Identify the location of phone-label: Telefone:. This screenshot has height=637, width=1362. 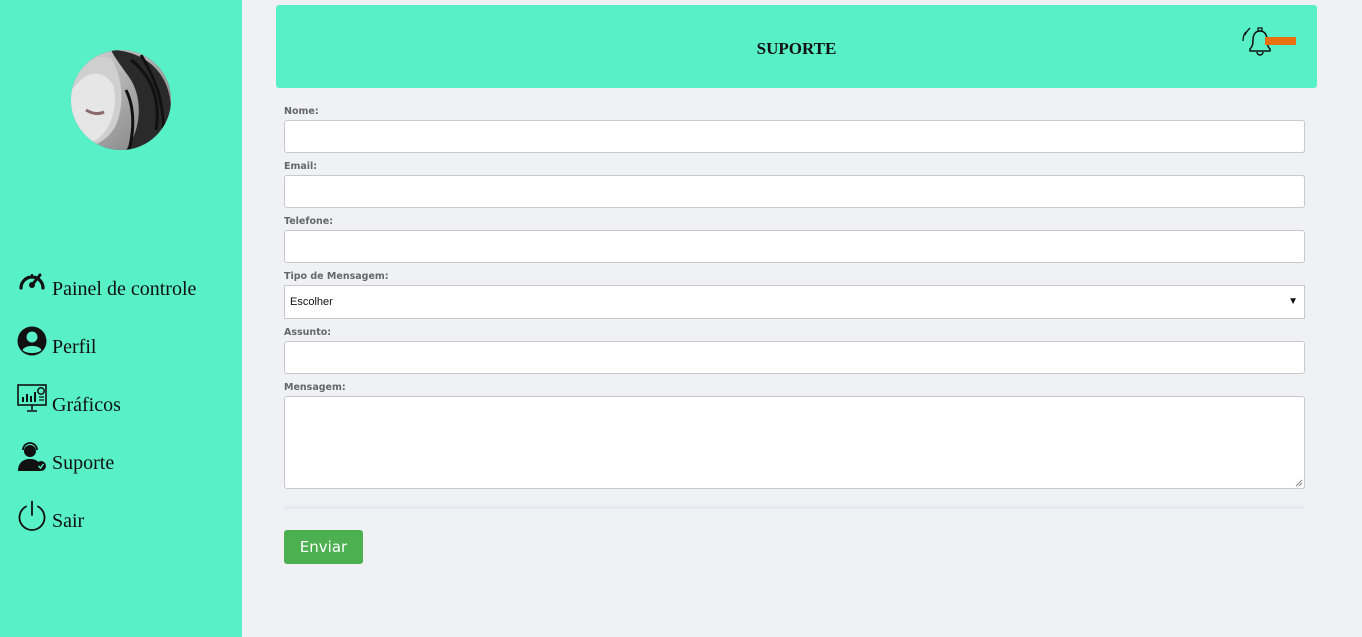
(309, 221).